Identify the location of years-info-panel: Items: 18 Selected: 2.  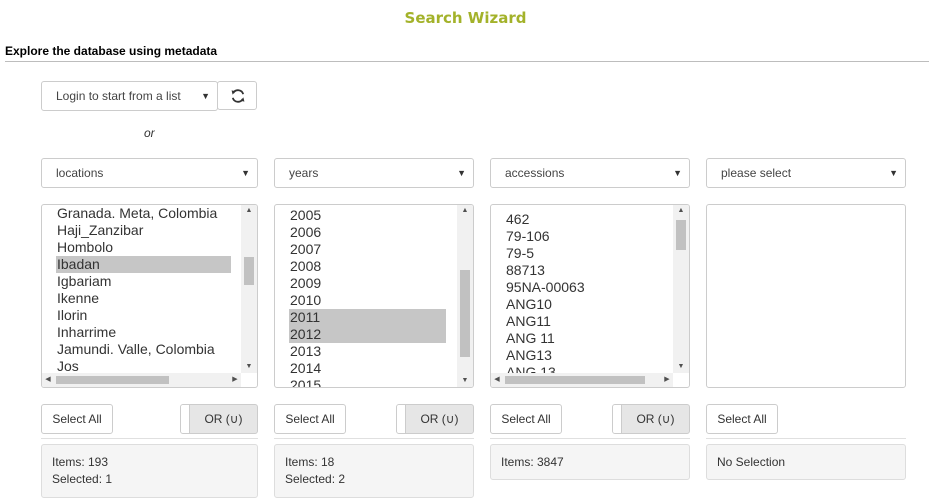
(374, 471).